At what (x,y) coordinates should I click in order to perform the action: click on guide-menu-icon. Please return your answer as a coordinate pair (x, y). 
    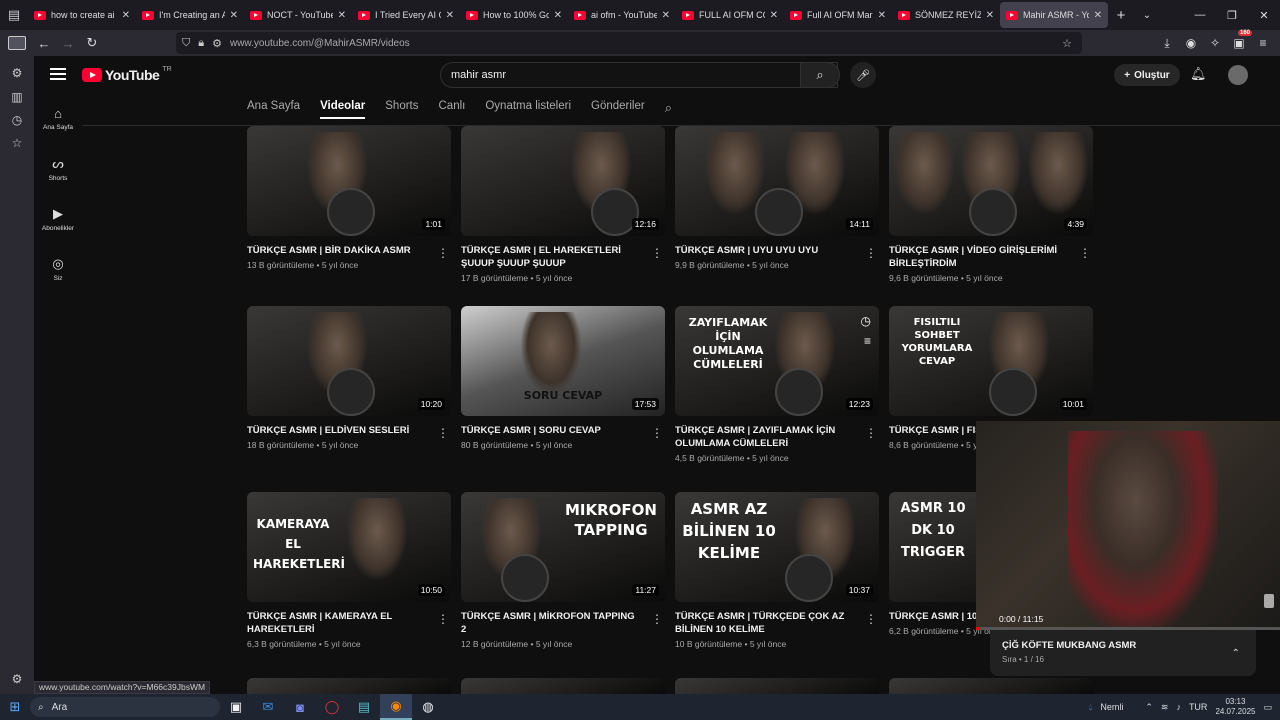
    Looking at the image, I should click on (58, 74).